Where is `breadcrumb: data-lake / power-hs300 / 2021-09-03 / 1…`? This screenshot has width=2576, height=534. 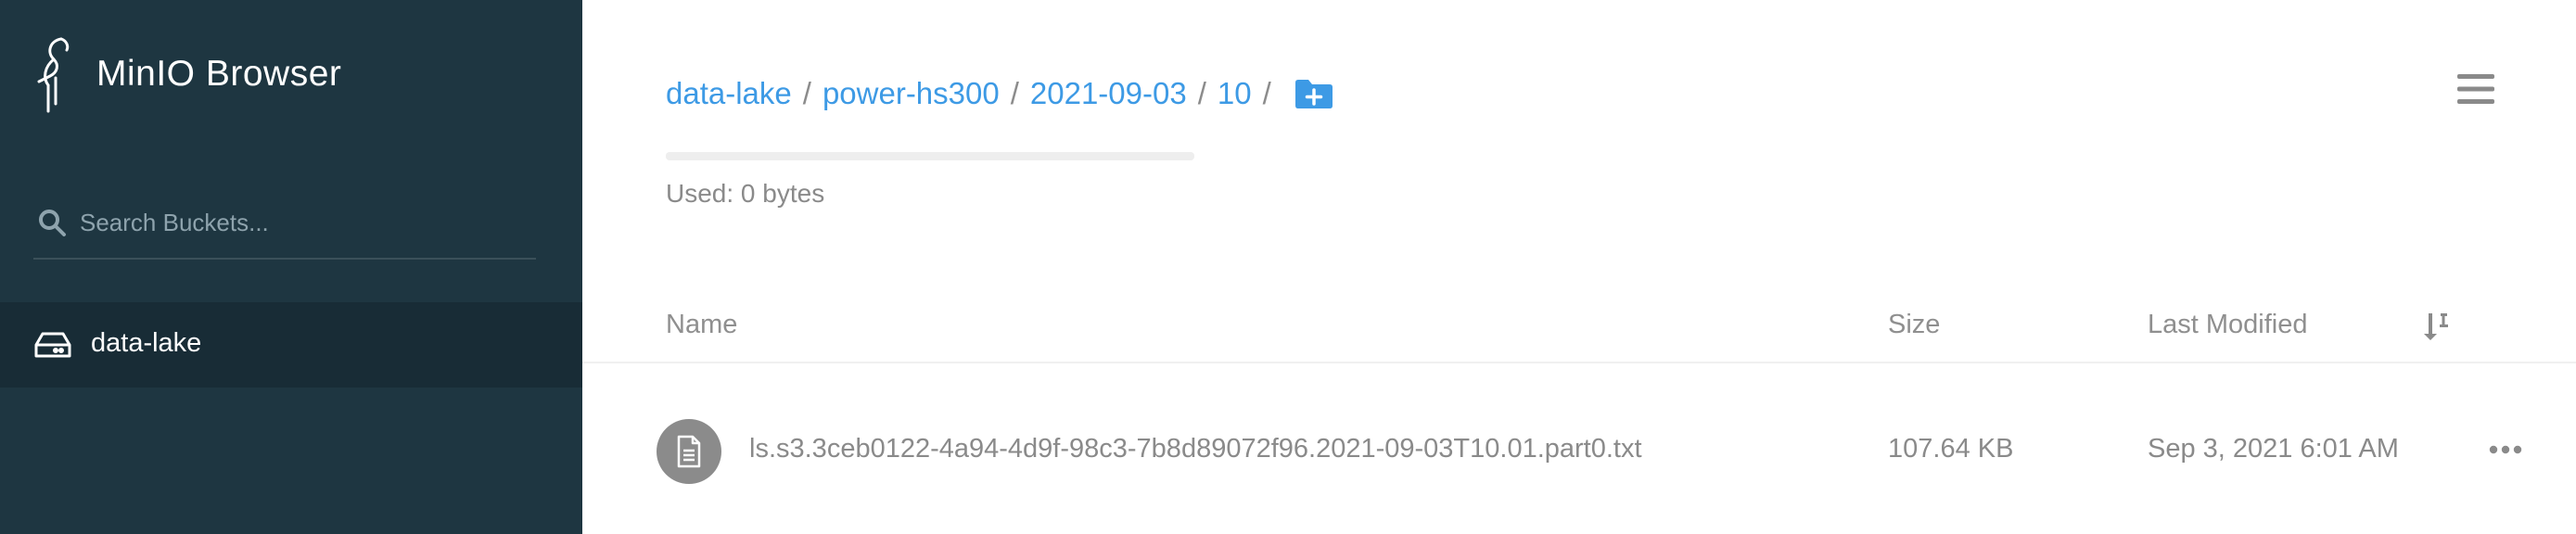 breadcrumb: data-lake / power-hs300 / 2021-09-03 / 1… is located at coordinates (1000, 93).